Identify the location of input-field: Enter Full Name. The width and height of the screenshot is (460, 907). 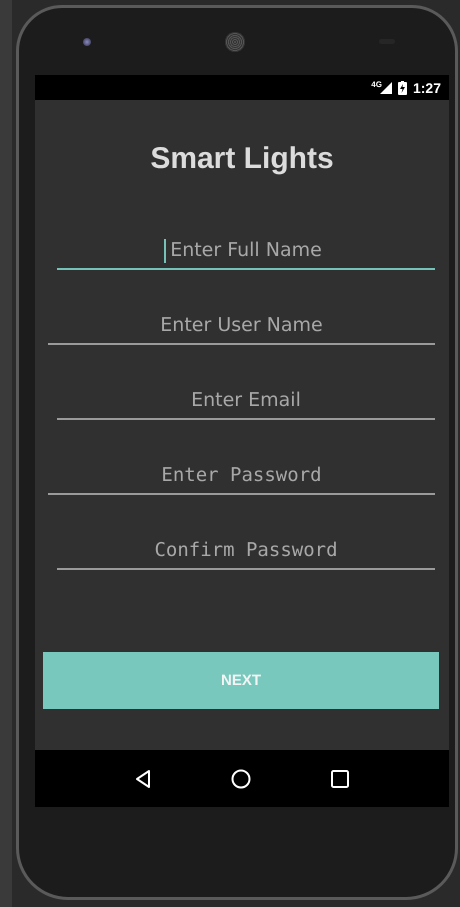
(246, 250).